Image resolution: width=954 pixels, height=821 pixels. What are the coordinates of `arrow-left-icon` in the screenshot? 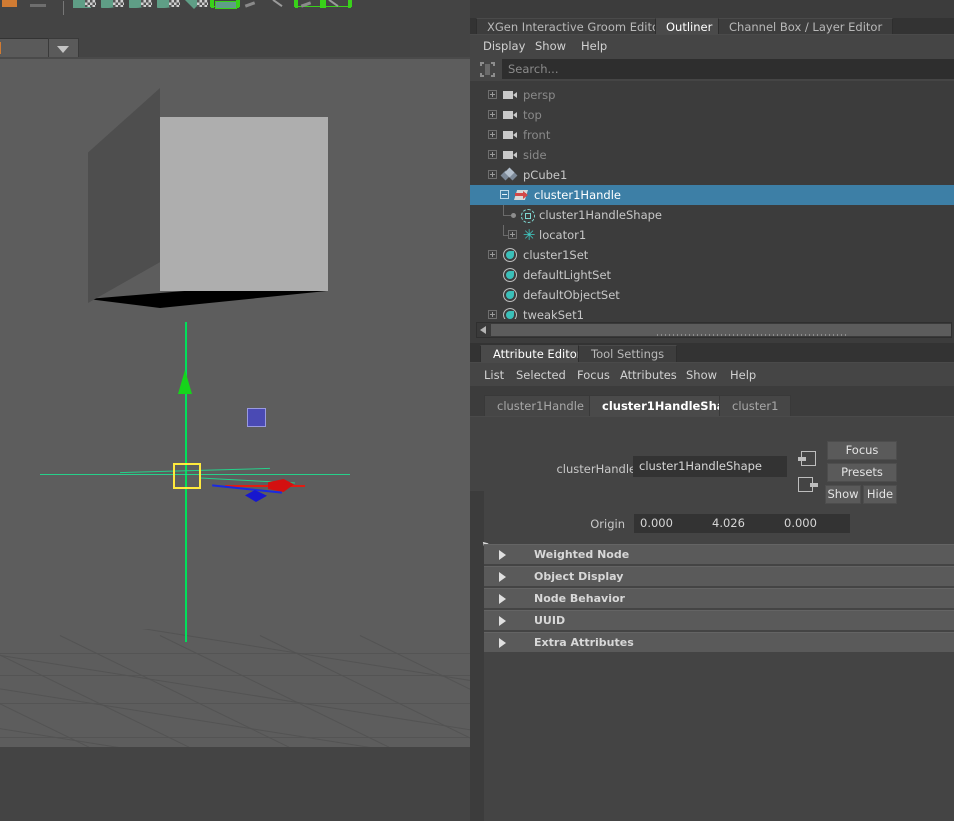 It's located at (483, 330).